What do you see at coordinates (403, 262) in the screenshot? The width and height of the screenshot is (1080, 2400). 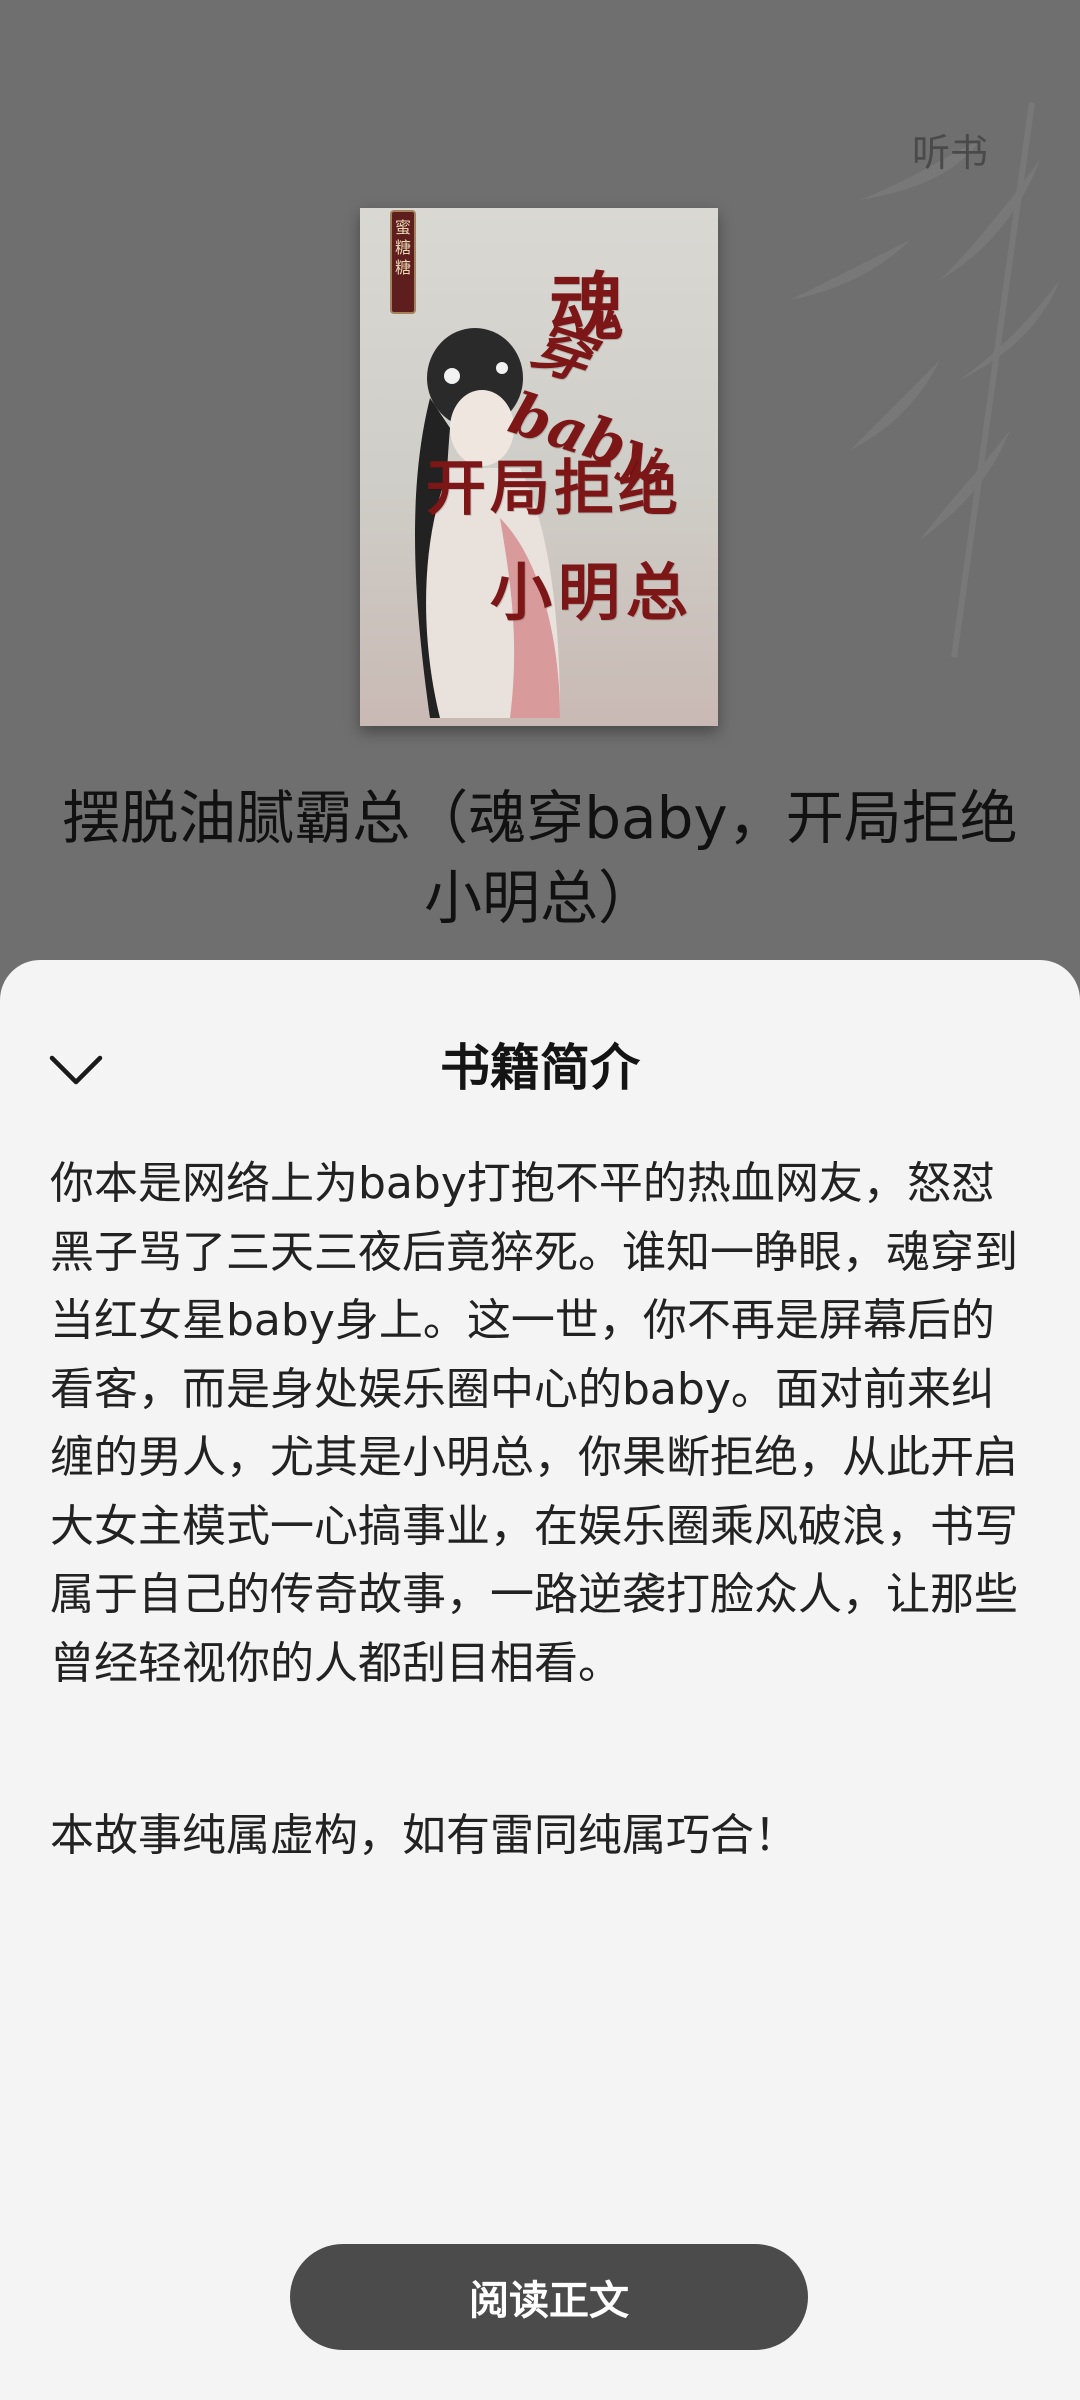 I see `cover-author-tag: 蜜糖糖` at bounding box center [403, 262].